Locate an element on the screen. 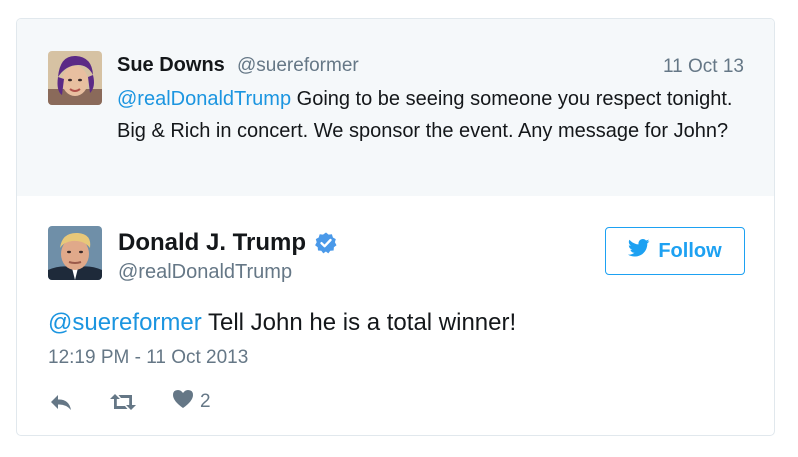 The width and height of the screenshot is (798, 457). tweet-mention-link: @suereformer is located at coordinates (125, 322).